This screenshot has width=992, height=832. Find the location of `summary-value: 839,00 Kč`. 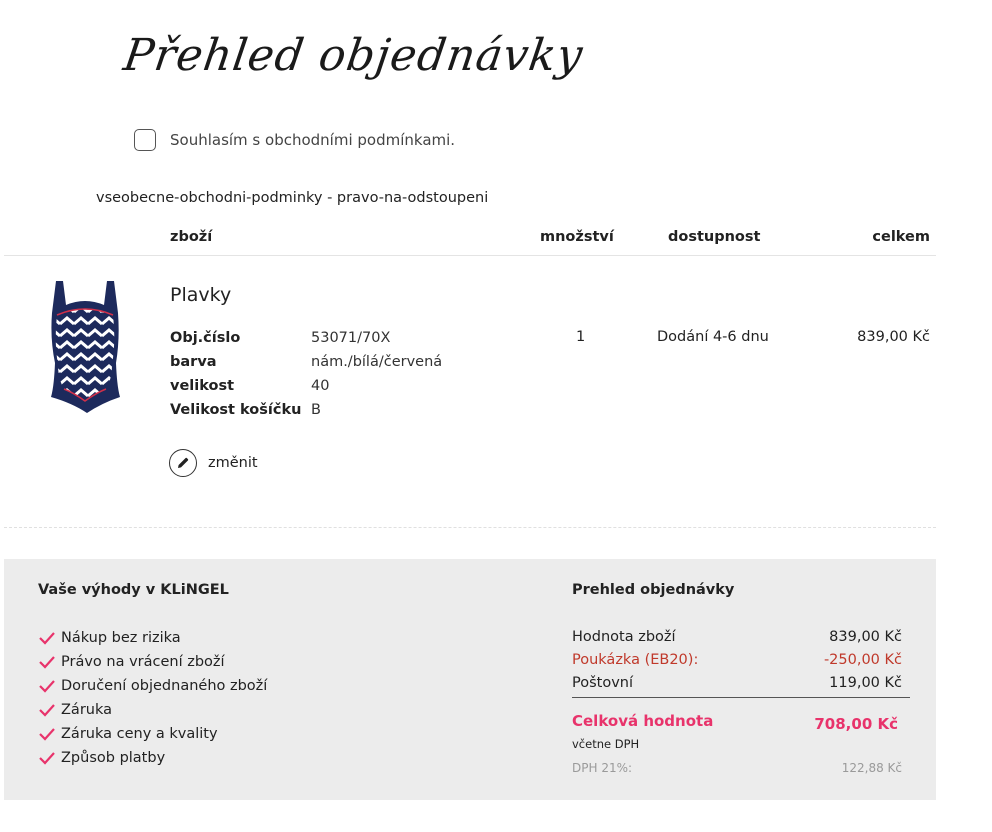

summary-value: 839,00 Kč is located at coordinates (865, 637).